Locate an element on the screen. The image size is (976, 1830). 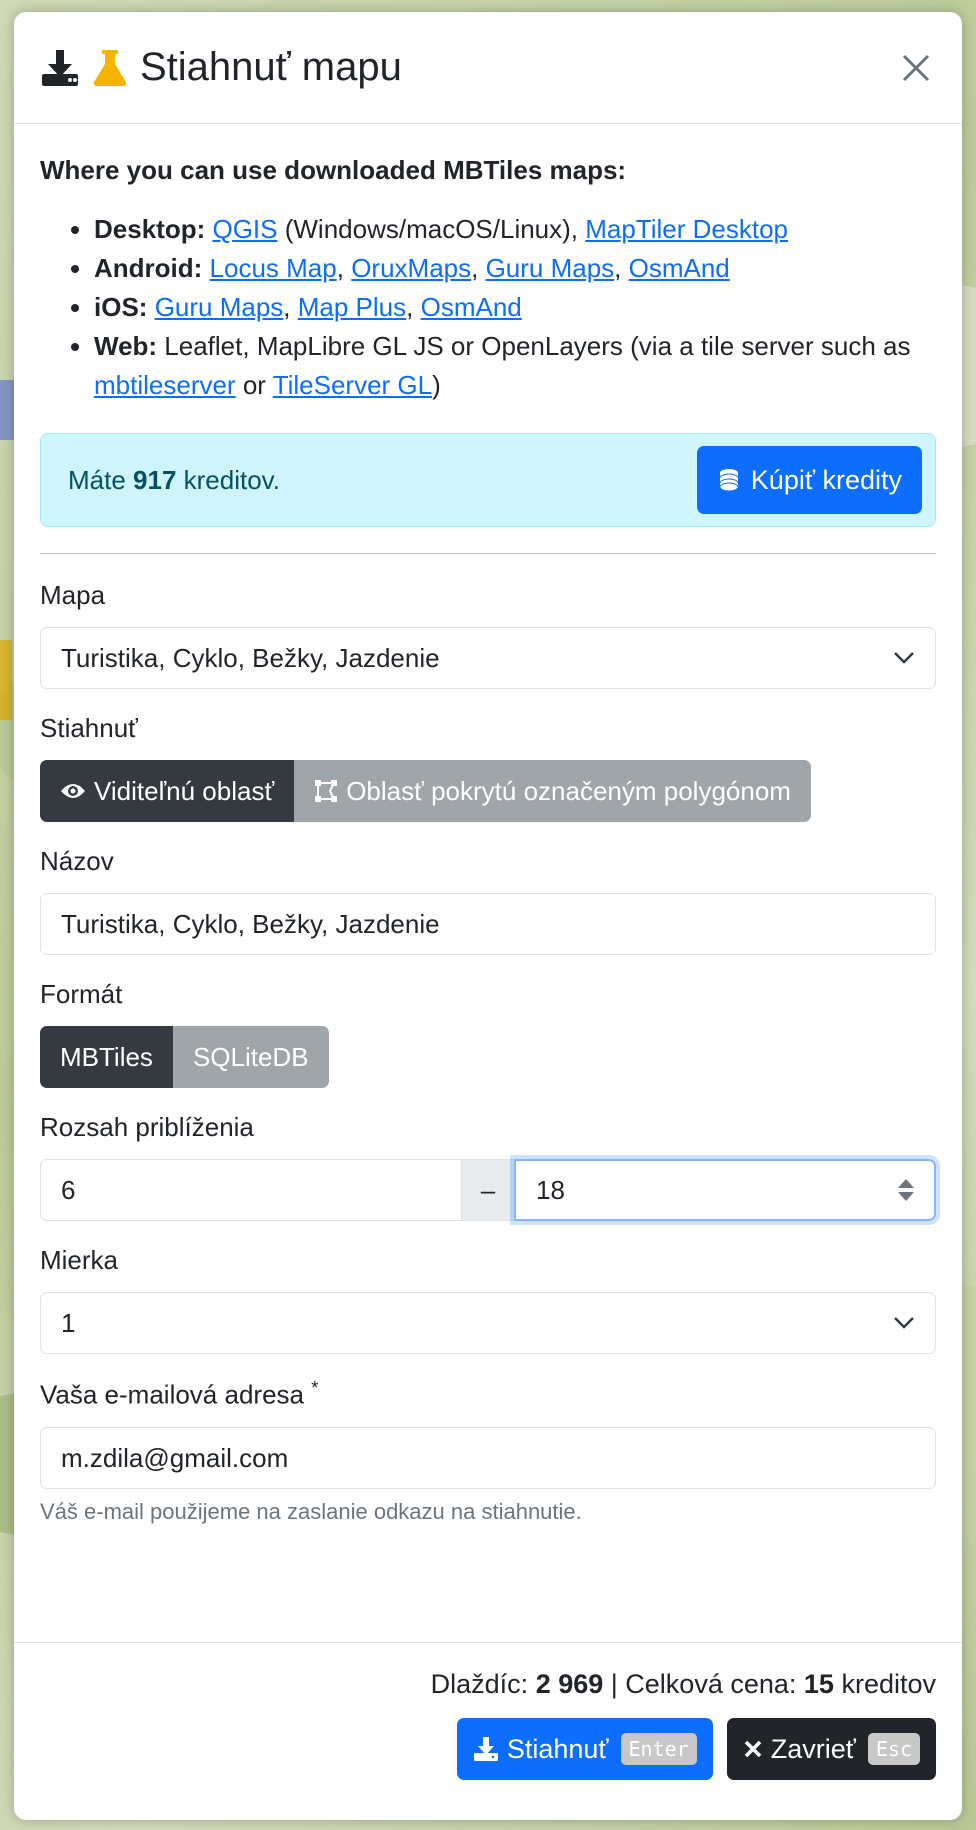
zoom-range-label: Rozsah priblíženia is located at coordinates (147, 1127).